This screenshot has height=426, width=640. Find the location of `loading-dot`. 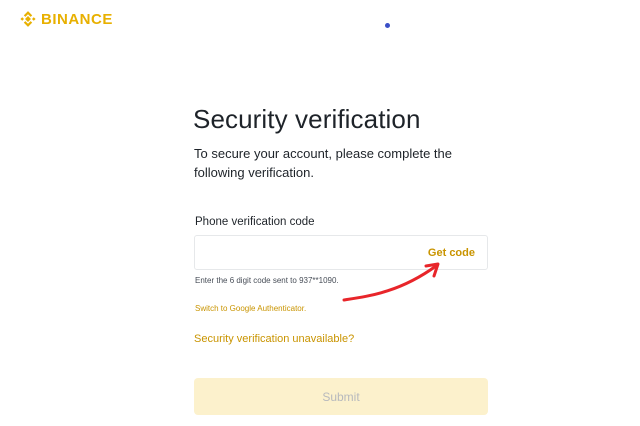

loading-dot is located at coordinates (387, 25).